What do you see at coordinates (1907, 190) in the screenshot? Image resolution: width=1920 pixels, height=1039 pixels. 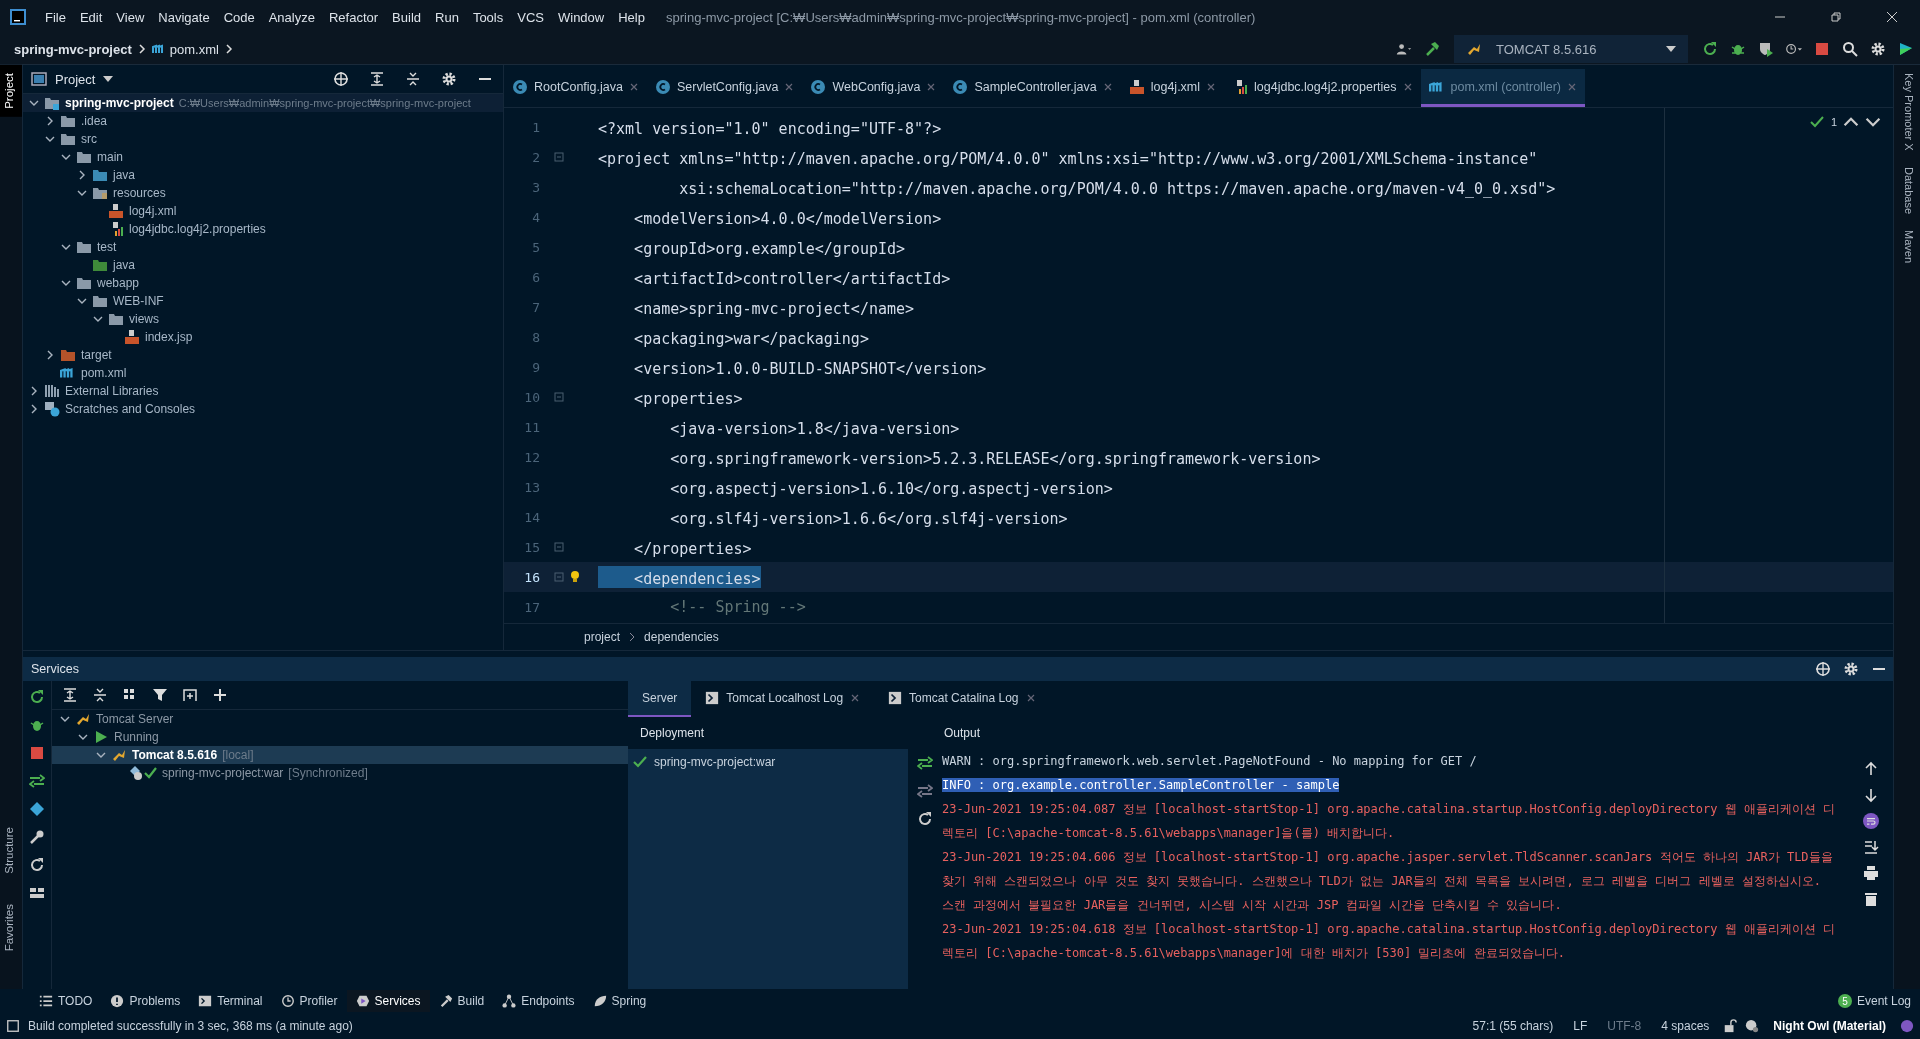 I see `tool-window-tab: Database` at bounding box center [1907, 190].